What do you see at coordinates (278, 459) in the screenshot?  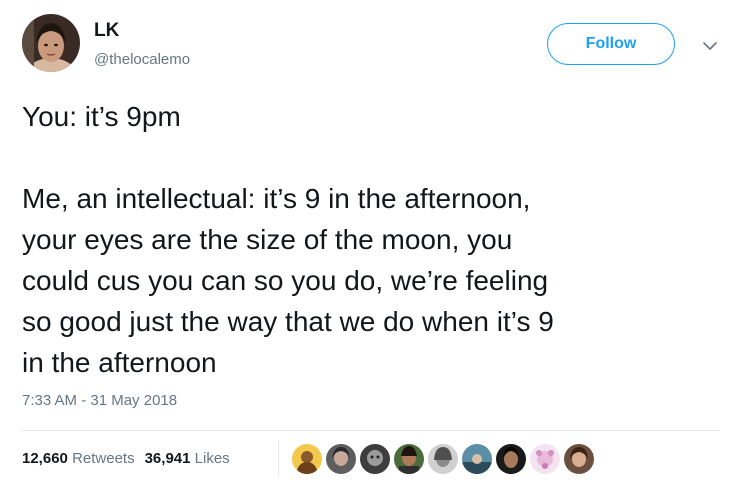 I see `stats-separator` at bounding box center [278, 459].